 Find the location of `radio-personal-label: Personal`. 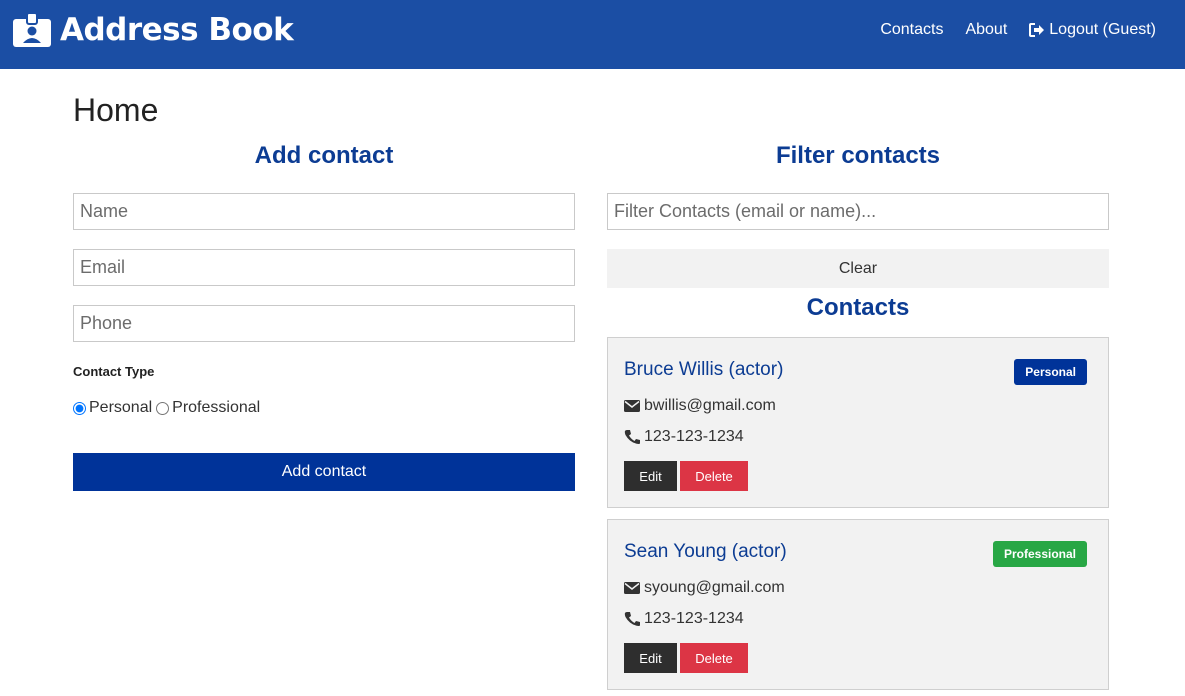

radio-personal-label: Personal is located at coordinates (121, 407).